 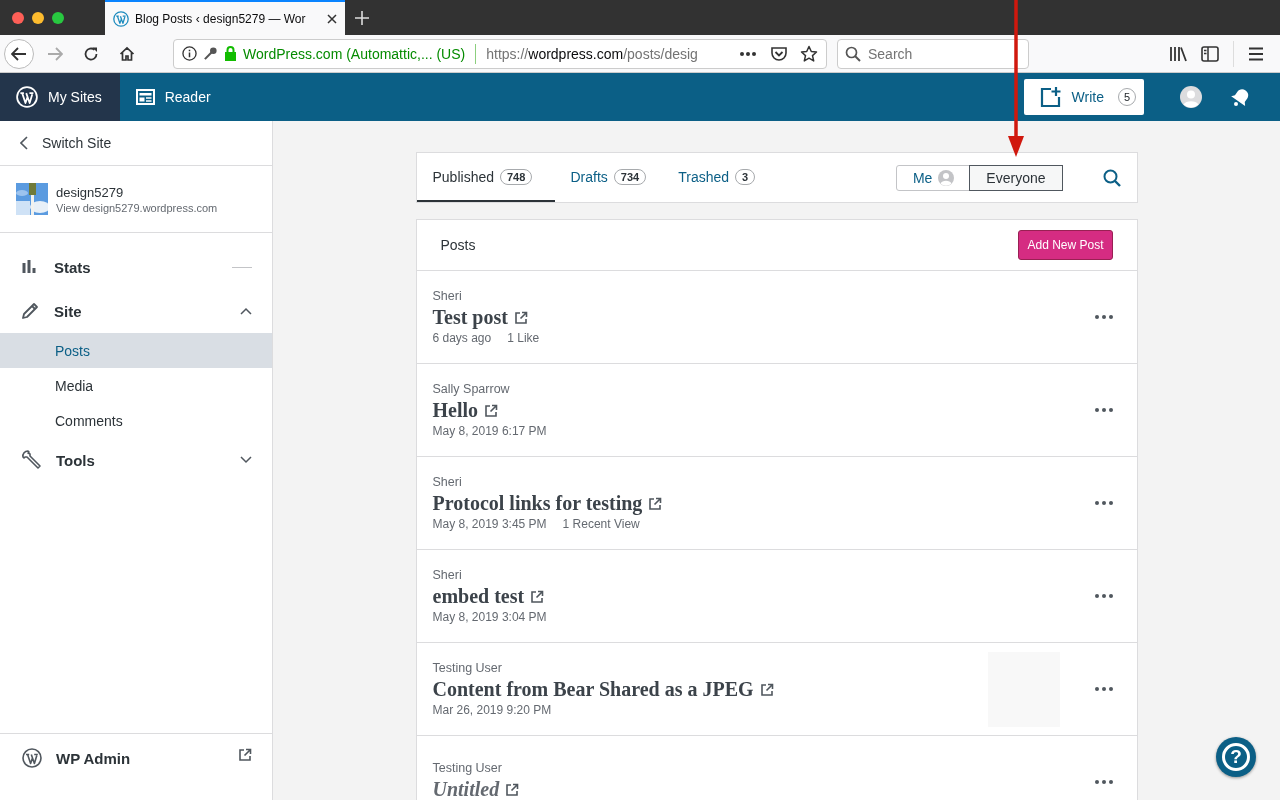 I want to click on sidebar-item: Site, so click(x=136, y=311).